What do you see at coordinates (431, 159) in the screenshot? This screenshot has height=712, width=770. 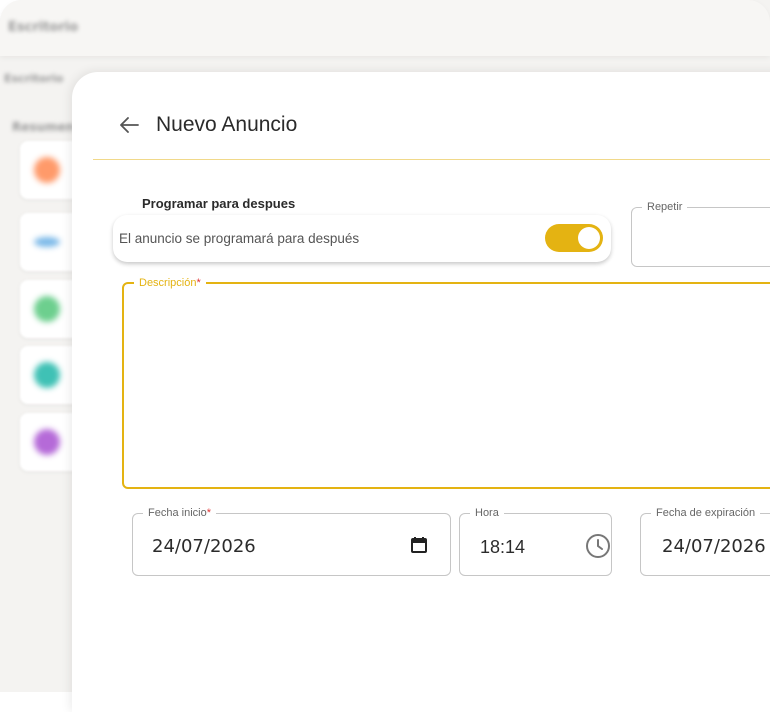 I see `header-divider` at bounding box center [431, 159].